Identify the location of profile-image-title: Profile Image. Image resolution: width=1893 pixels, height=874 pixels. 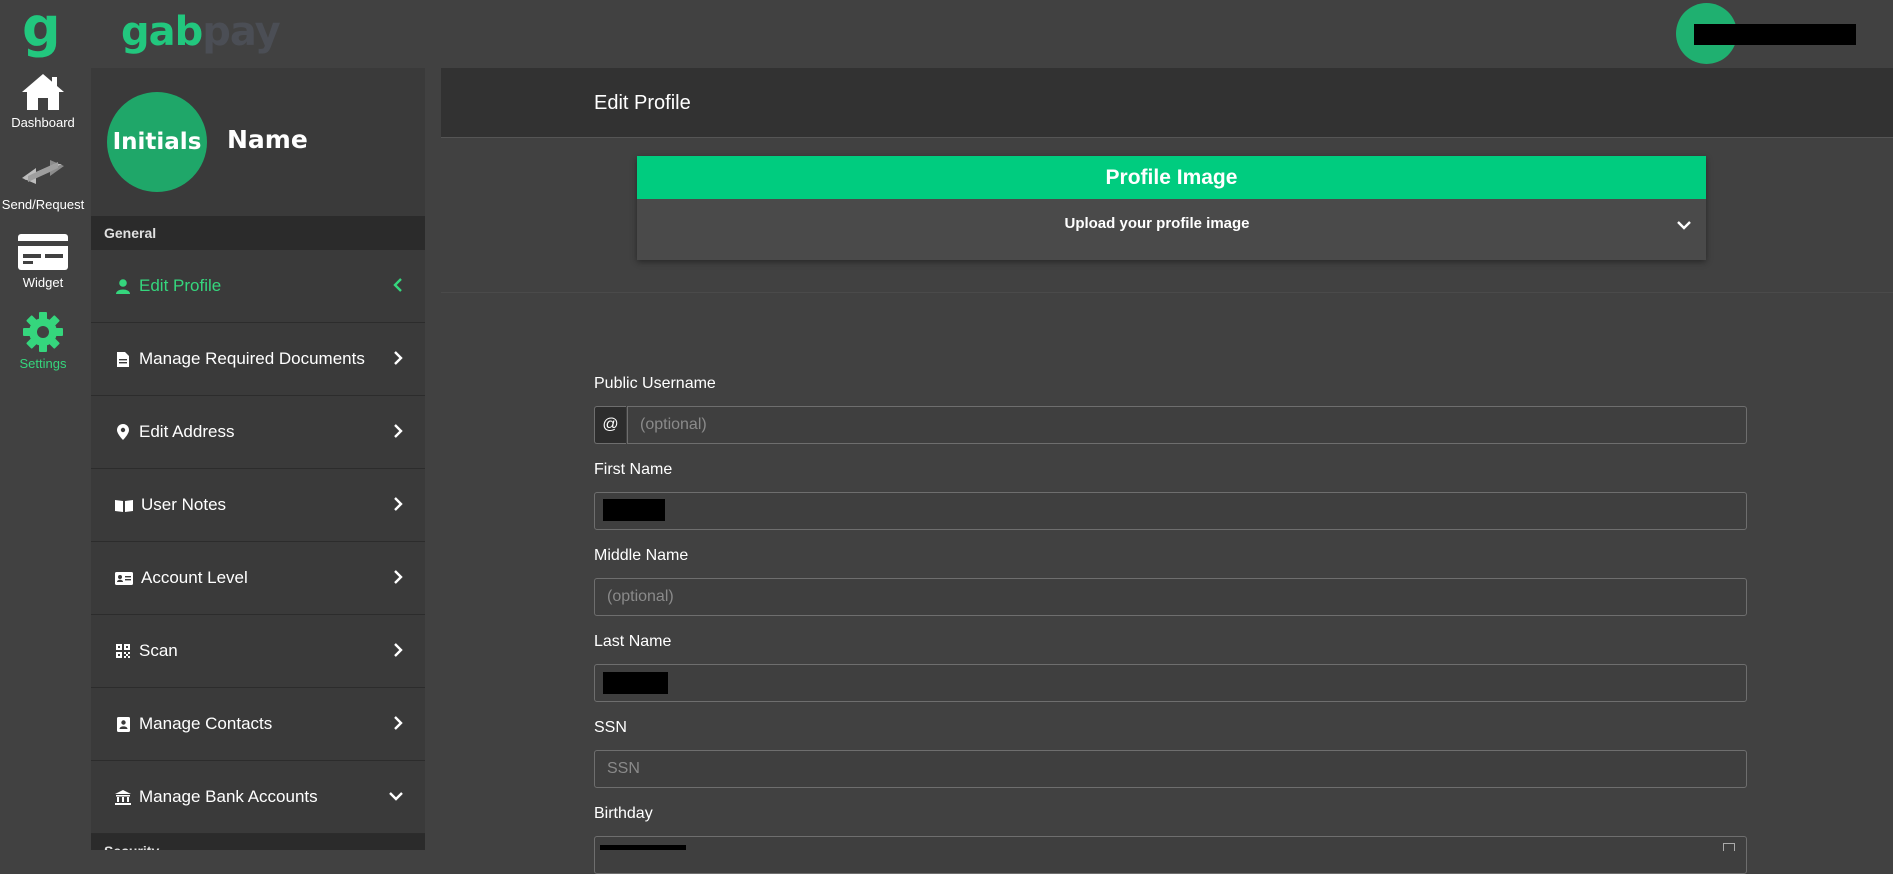
(1171, 177).